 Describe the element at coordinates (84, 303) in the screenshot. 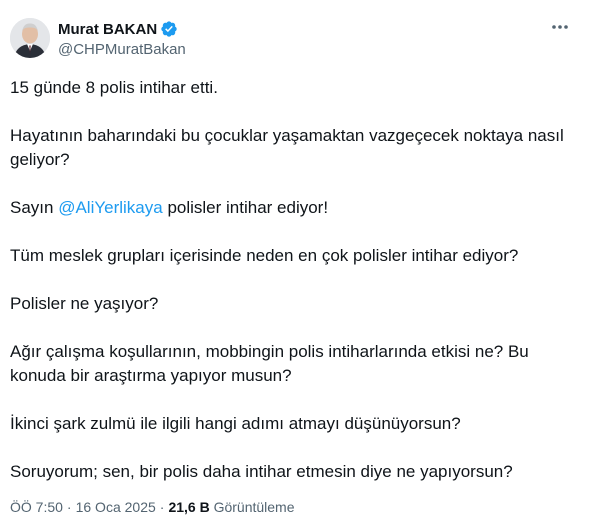

I see `tweet-paragraph: Polisler ne yaşıyor?` at that location.